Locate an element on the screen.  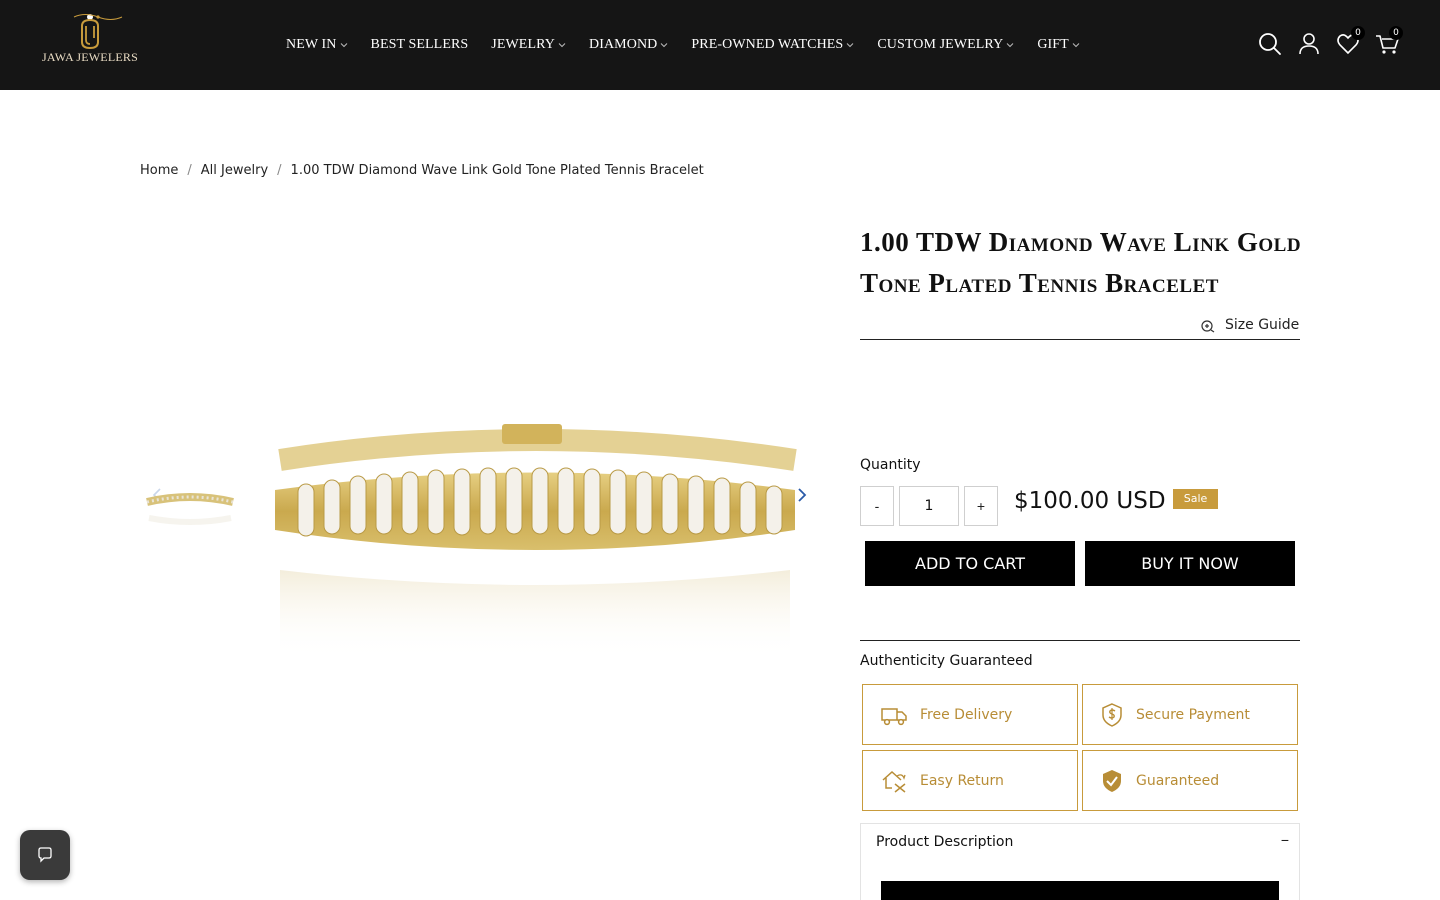
nav-label: NEW IN is located at coordinates (311, 44).